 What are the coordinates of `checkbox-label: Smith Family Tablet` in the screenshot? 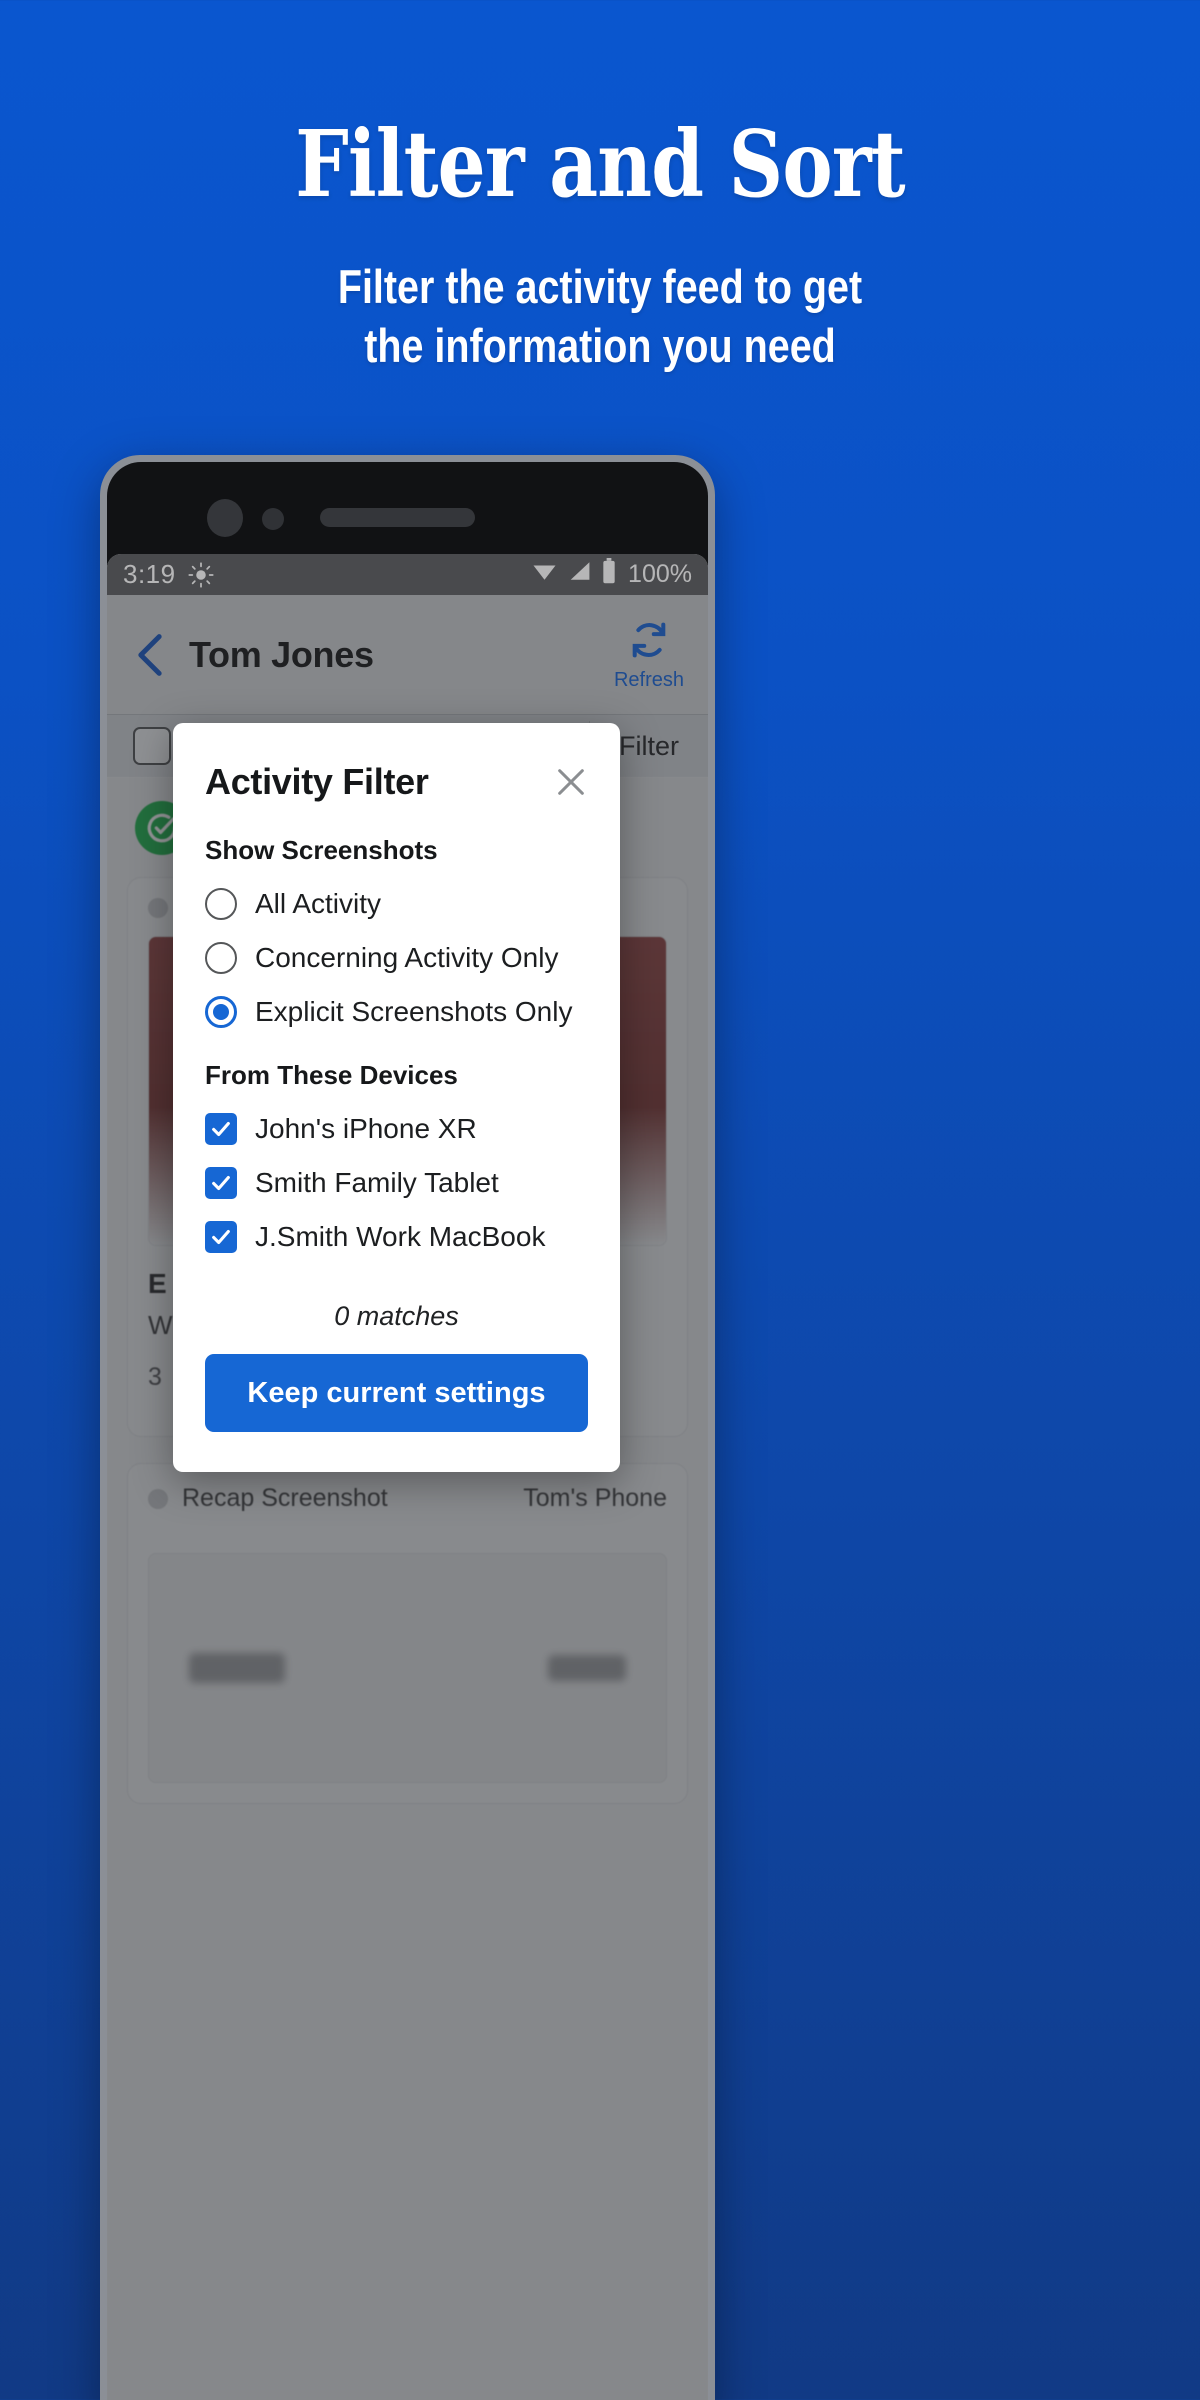 It's located at (377, 1182).